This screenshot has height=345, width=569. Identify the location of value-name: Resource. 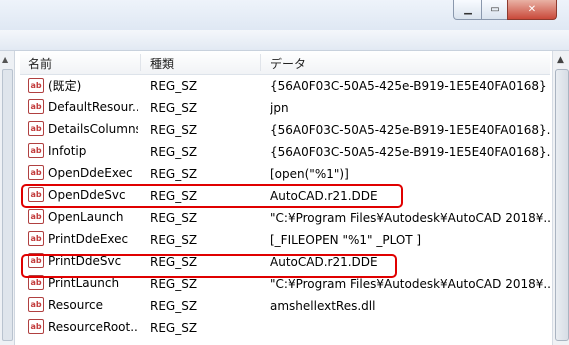
(76, 304).